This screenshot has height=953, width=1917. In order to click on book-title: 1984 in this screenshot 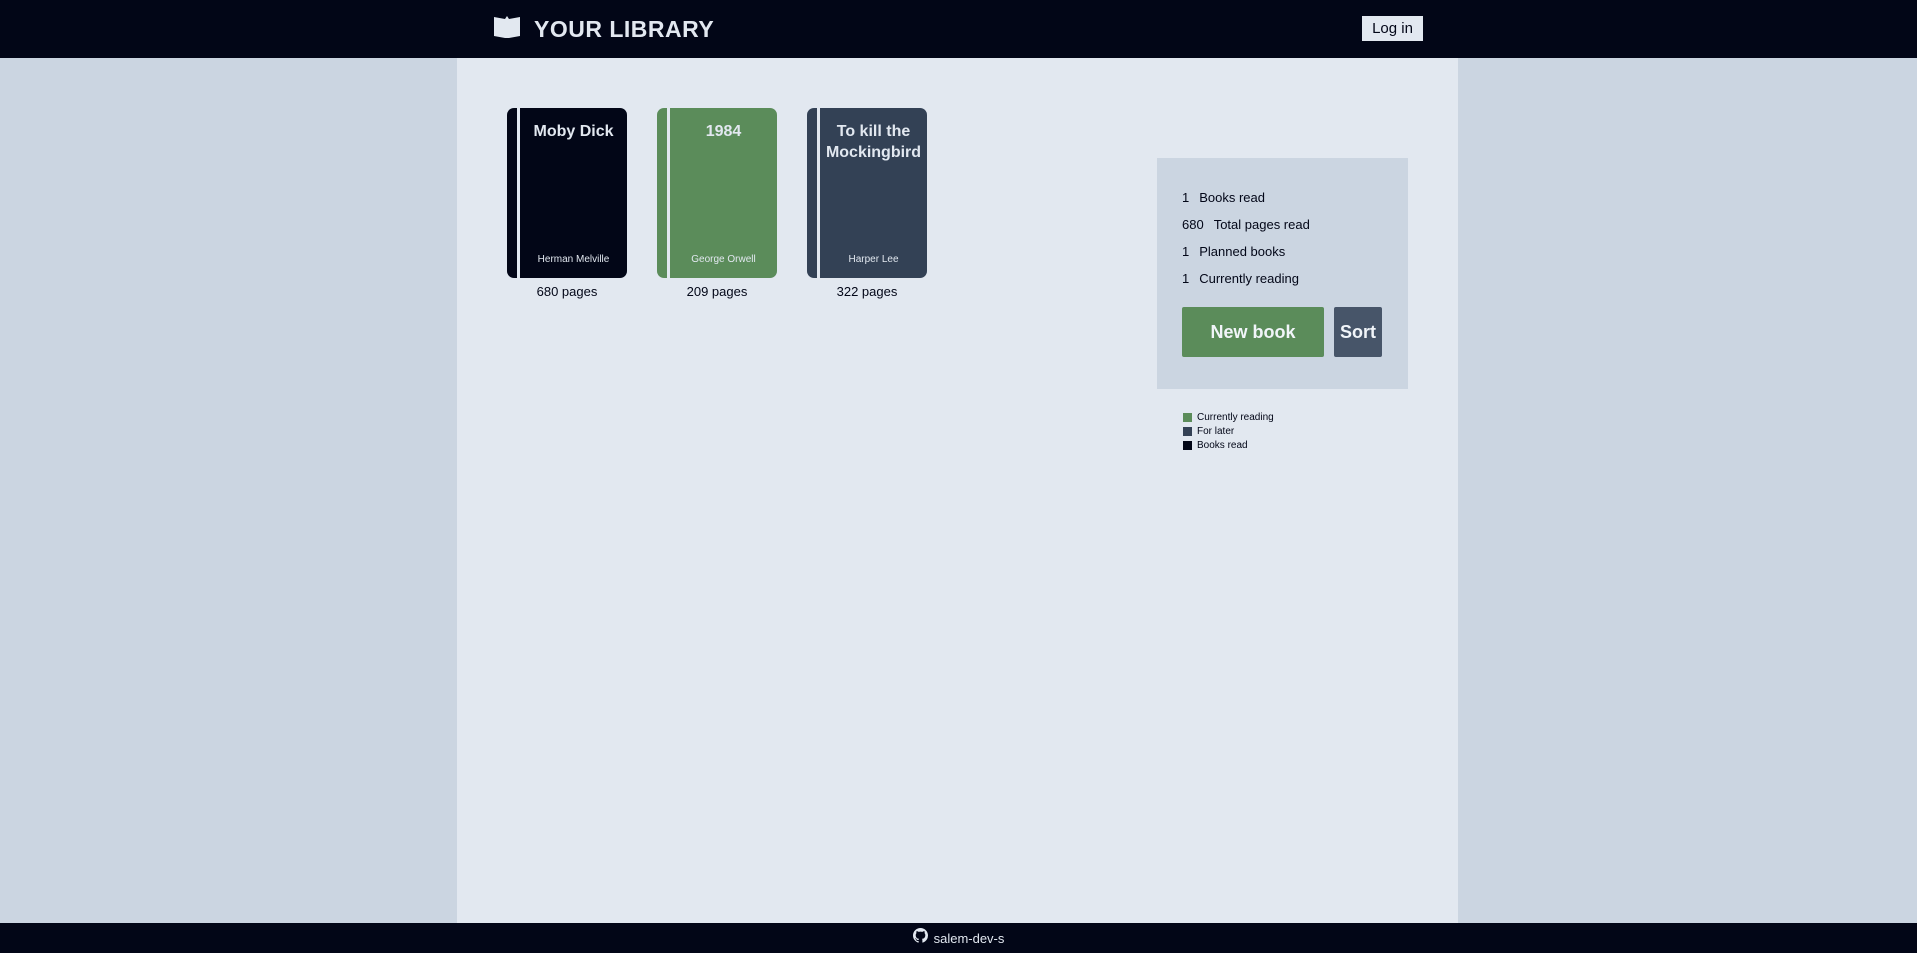, I will do `click(723, 131)`.